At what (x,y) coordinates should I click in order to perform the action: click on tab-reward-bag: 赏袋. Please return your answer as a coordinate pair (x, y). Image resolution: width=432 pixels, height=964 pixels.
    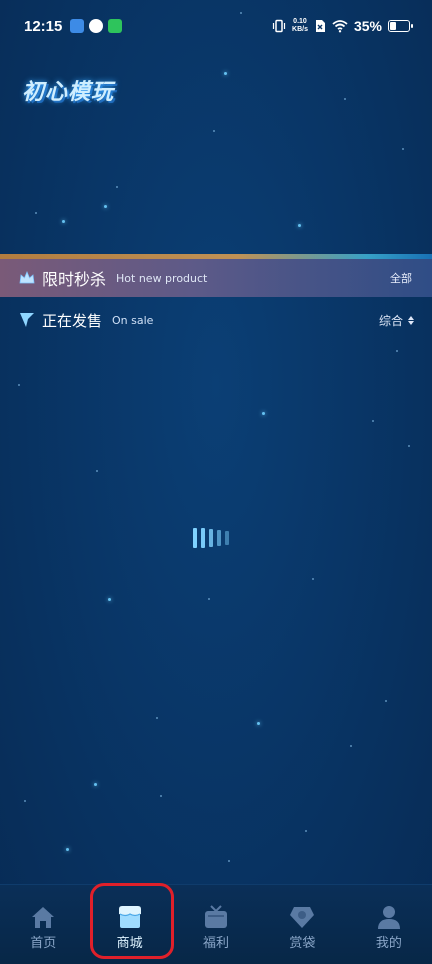
    Looking at the image, I should click on (302, 924).